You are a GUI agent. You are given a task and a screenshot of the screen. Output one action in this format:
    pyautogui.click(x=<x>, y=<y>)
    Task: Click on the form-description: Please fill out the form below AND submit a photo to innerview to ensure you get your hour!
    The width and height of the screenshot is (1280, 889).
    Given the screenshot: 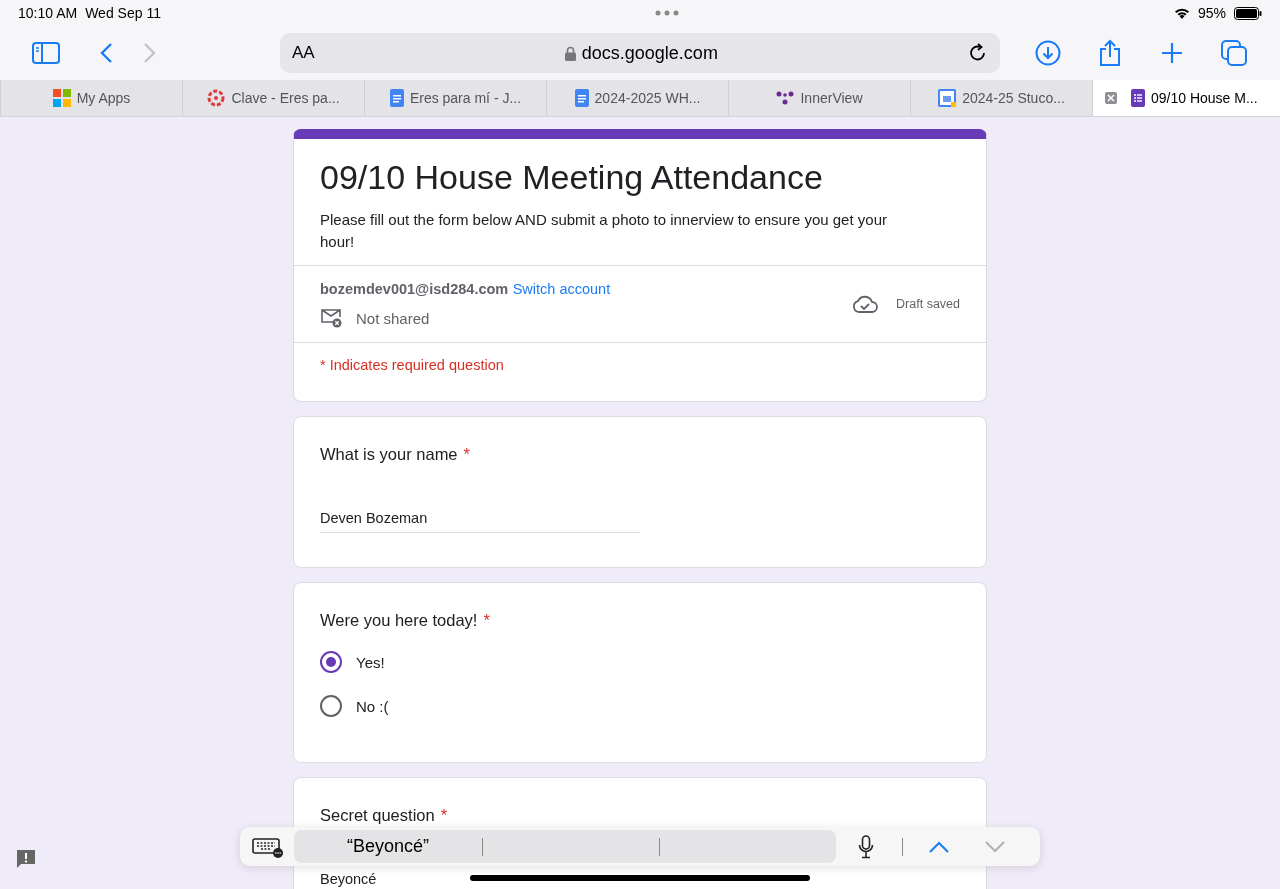 What is the action you would take?
    pyautogui.click(x=604, y=231)
    